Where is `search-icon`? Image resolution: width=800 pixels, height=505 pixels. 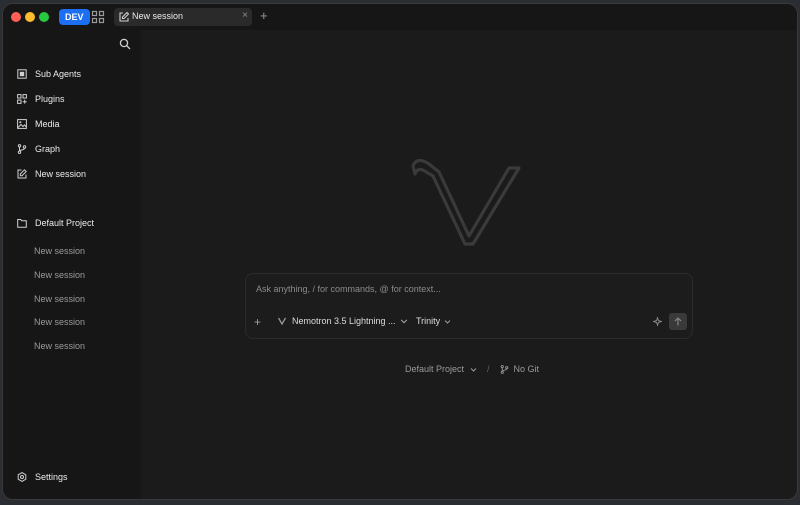
search-icon is located at coordinates (125, 44).